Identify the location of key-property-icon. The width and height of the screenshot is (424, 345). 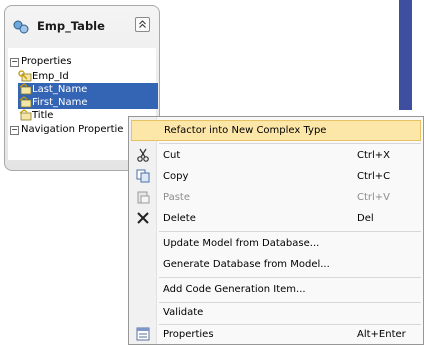
(25, 76).